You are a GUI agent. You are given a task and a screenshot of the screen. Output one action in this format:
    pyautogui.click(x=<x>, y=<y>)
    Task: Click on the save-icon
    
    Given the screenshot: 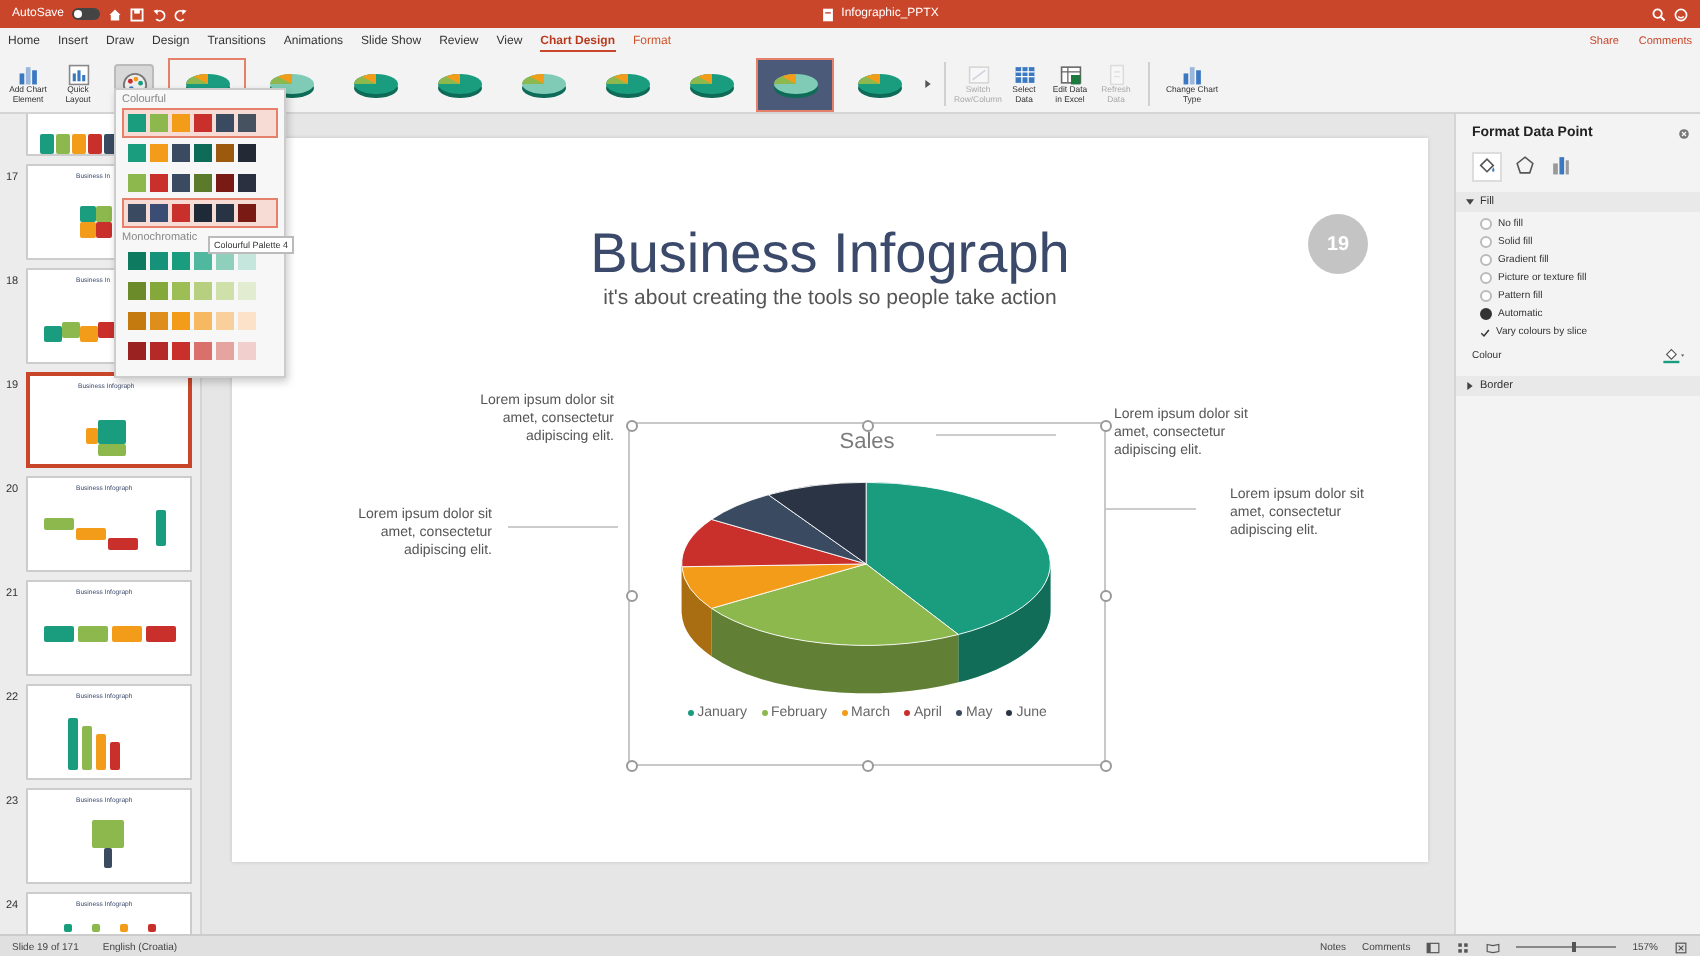 What is the action you would take?
    pyautogui.click(x=137, y=14)
    